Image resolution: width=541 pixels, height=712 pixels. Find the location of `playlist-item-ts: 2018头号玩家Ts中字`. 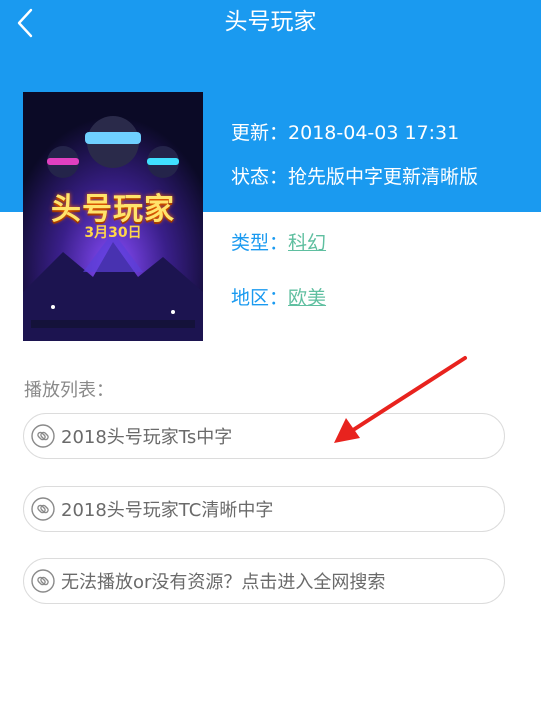

playlist-item-ts: 2018头号玩家Ts中字 is located at coordinates (264, 436).